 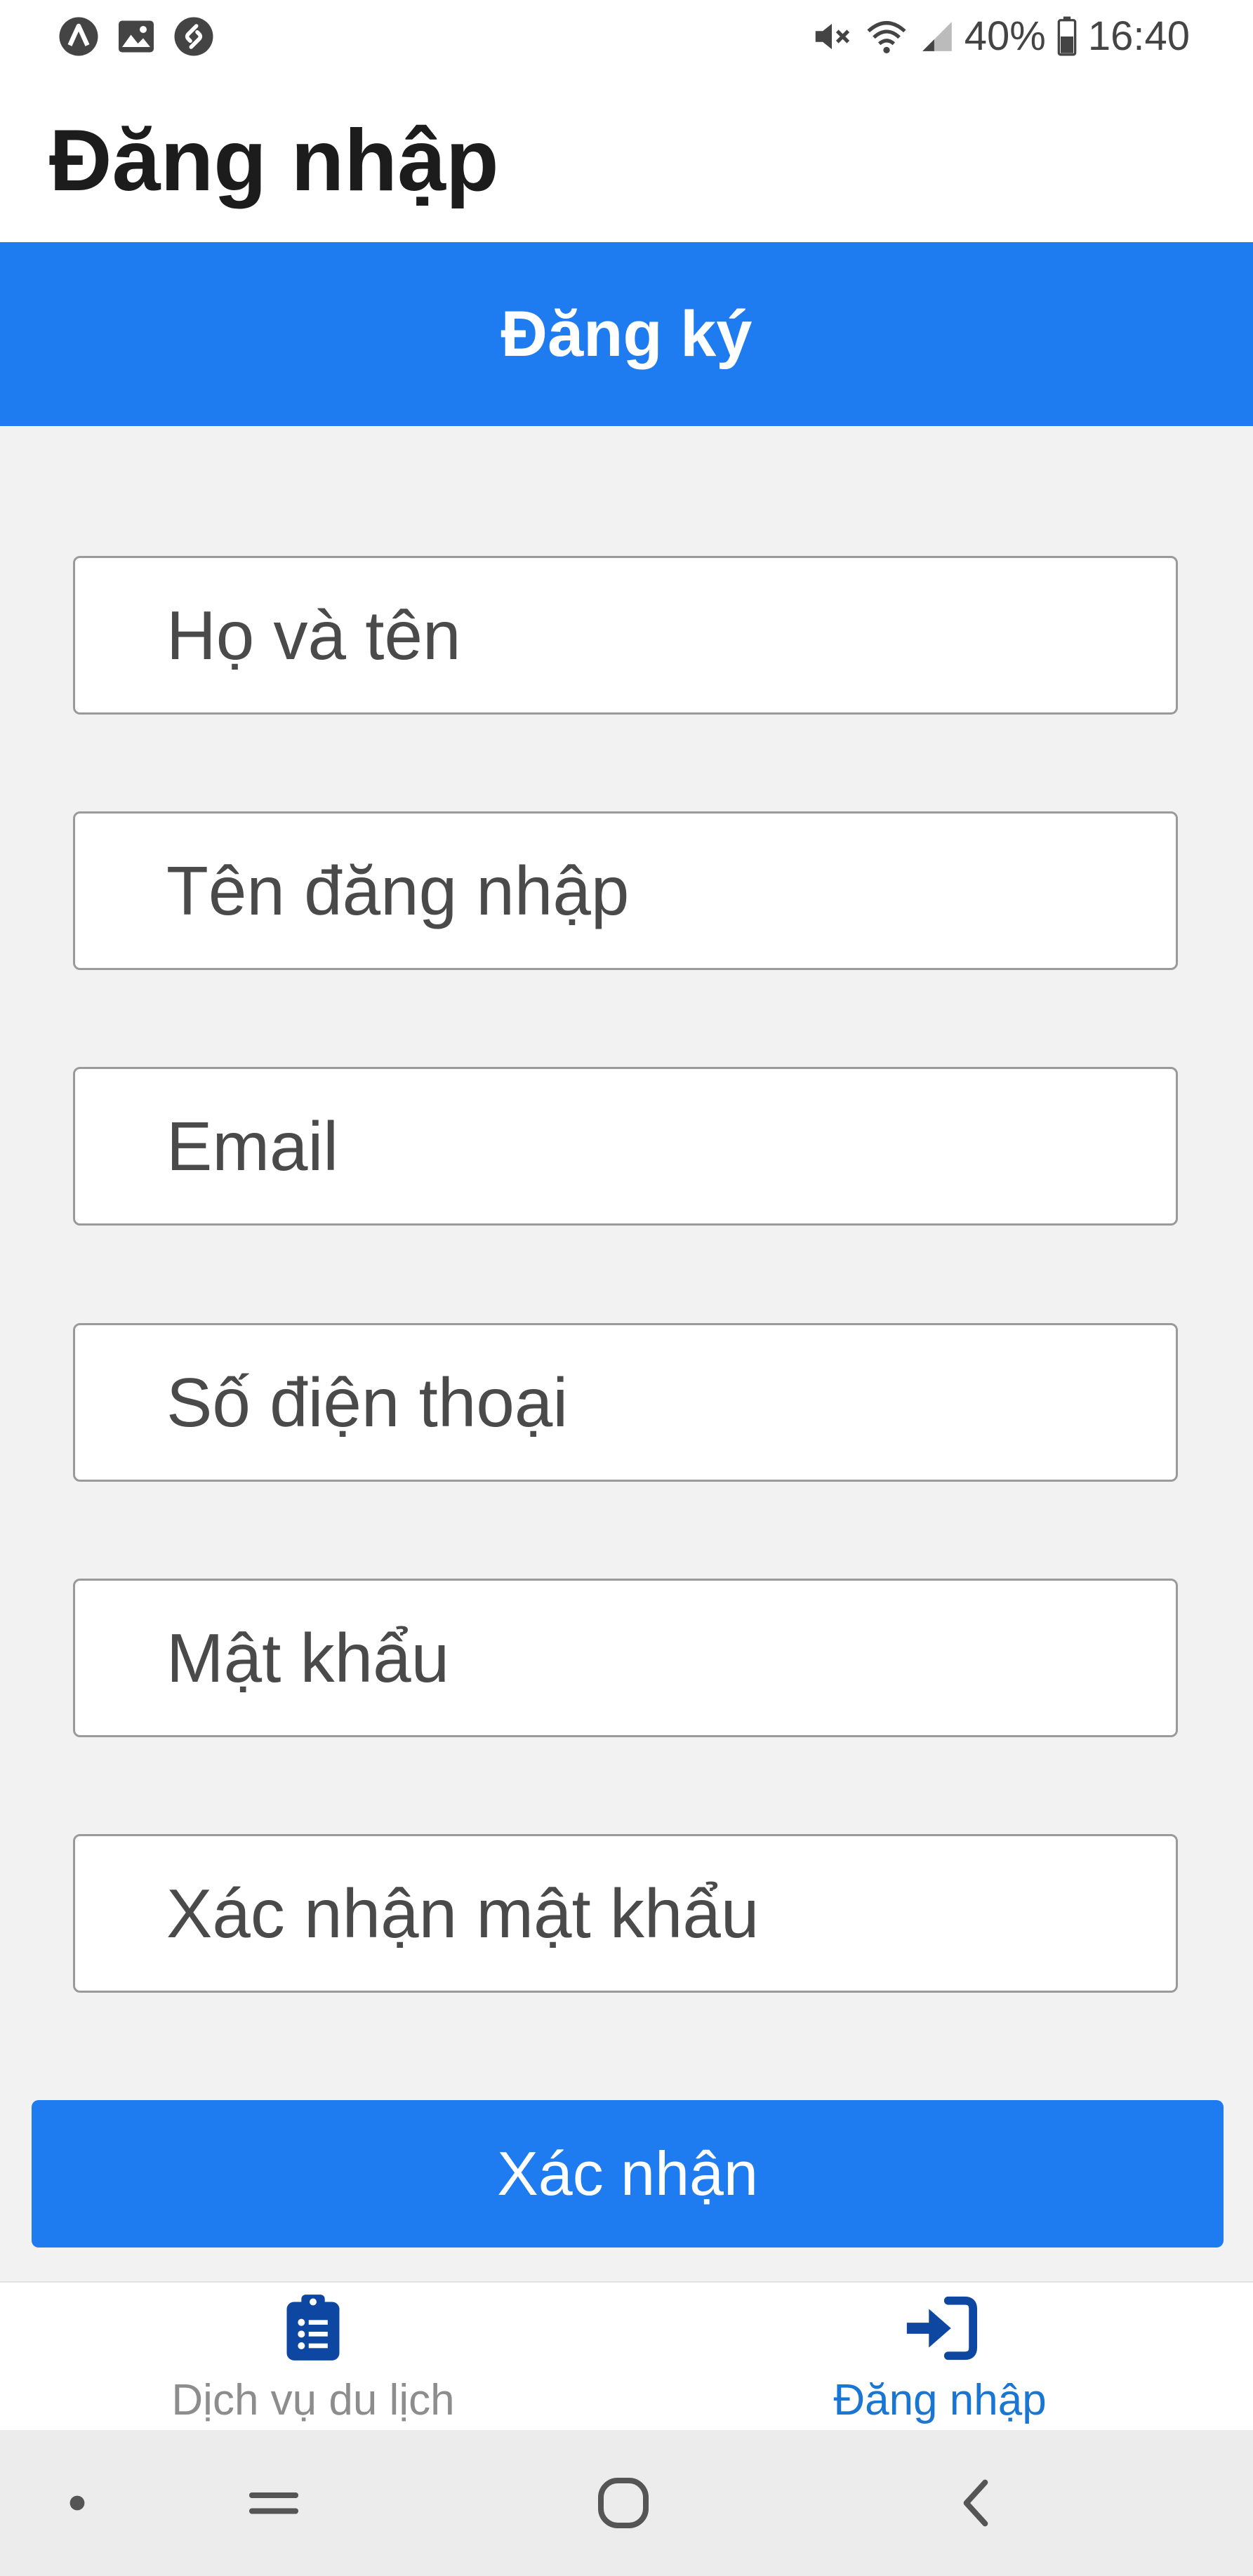 What do you see at coordinates (976, 2503) in the screenshot?
I see `back-icon` at bounding box center [976, 2503].